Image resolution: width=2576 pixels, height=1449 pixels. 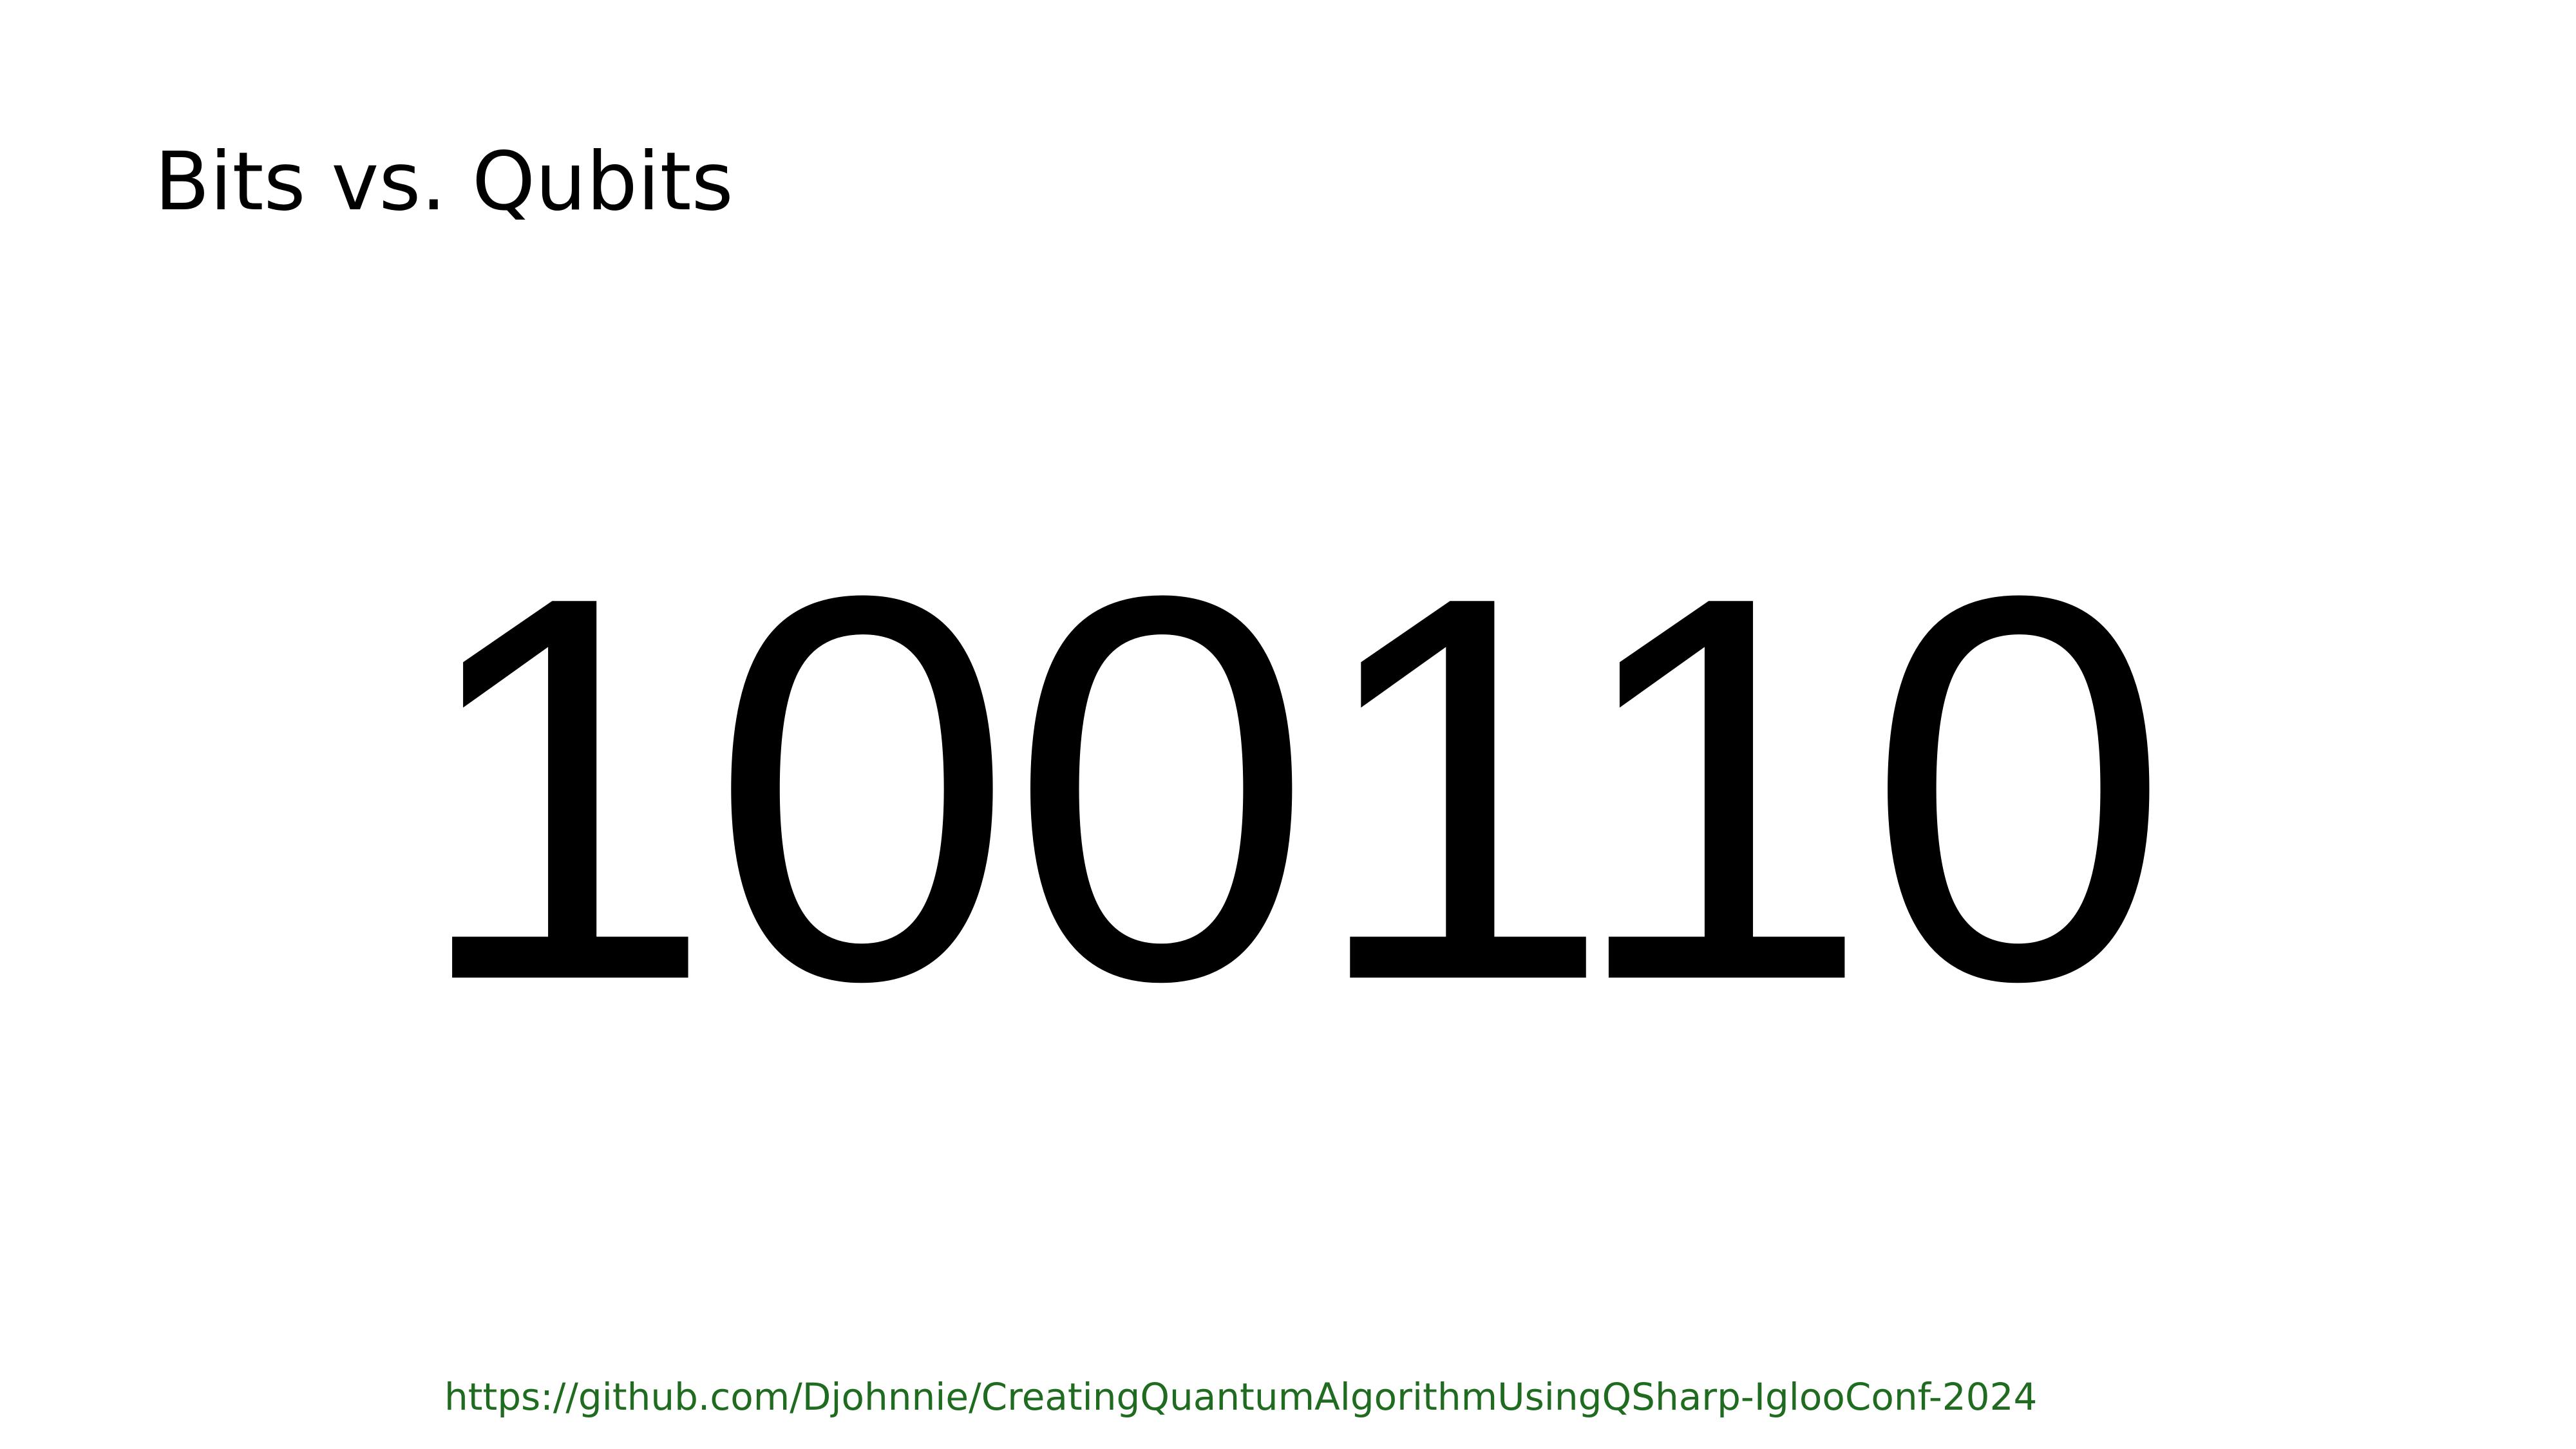 What do you see at coordinates (445, 182) in the screenshot?
I see `slide-title: Bits vs. Qubits` at bounding box center [445, 182].